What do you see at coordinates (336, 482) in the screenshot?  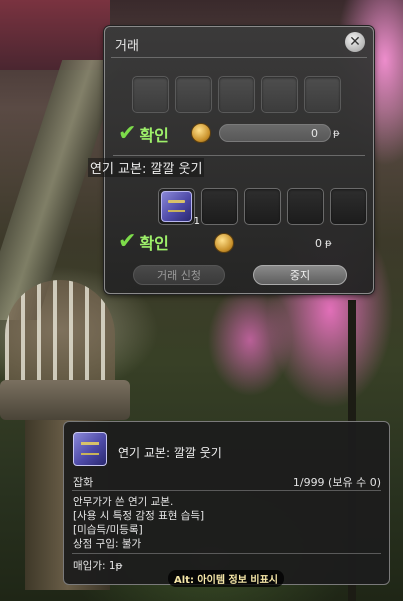 I see `item-stack-count: 1/999 (보유 수 0)` at bounding box center [336, 482].